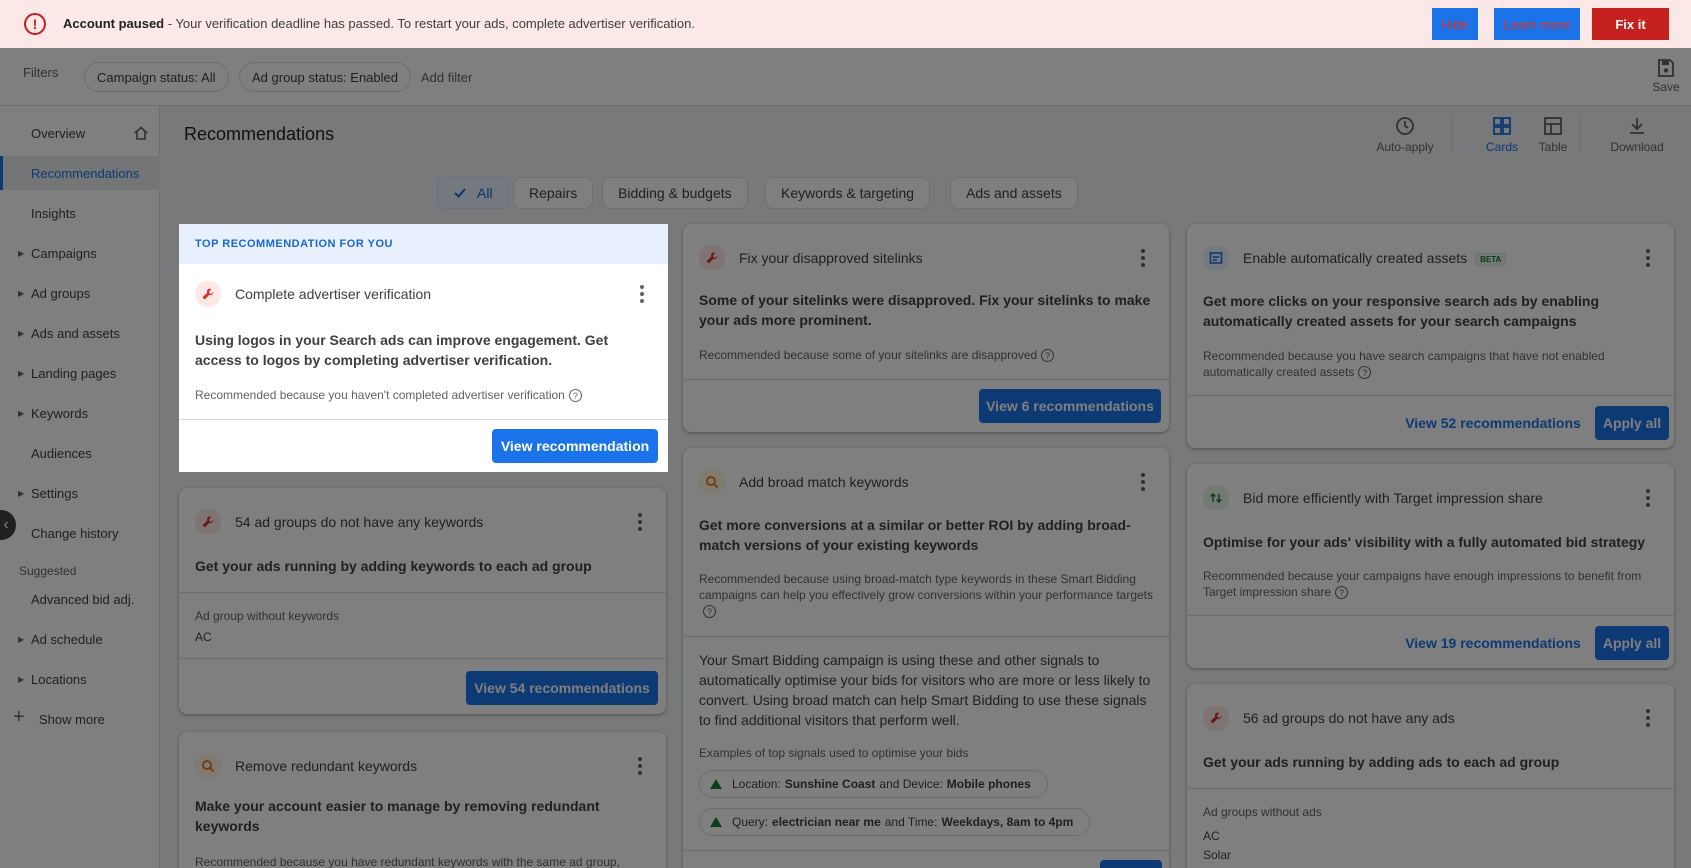  What do you see at coordinates (1637, 147) in the screenshot?
I see `download-label: Download` at bounding box center [1637, 147].